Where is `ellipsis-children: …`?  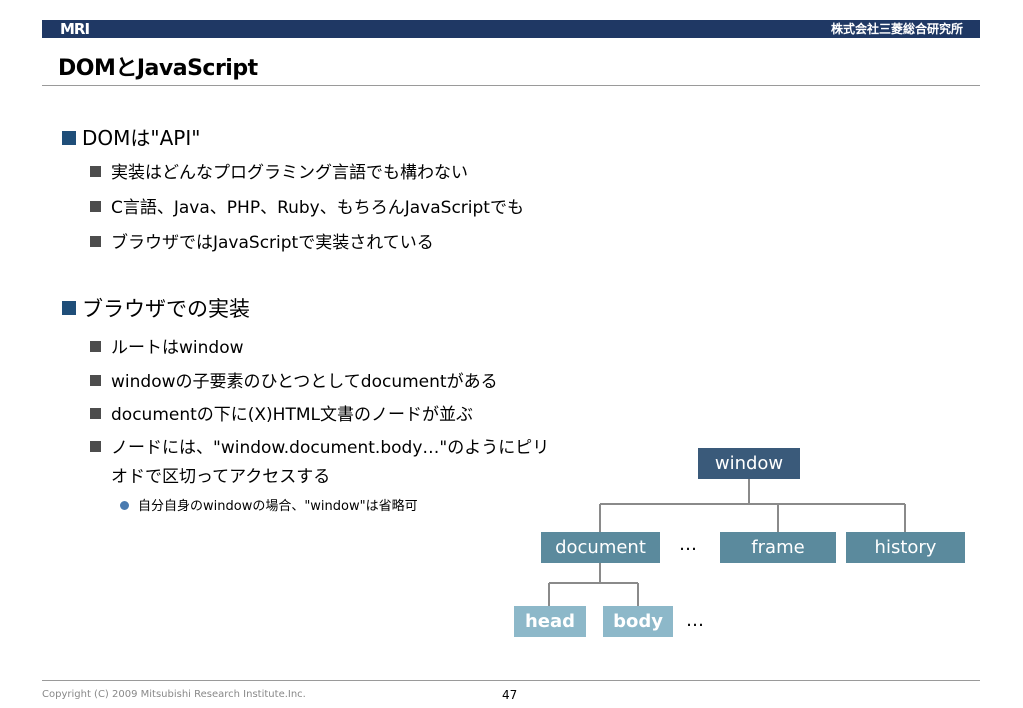
ellipsis-children: … is located at coordinates (695, 620).